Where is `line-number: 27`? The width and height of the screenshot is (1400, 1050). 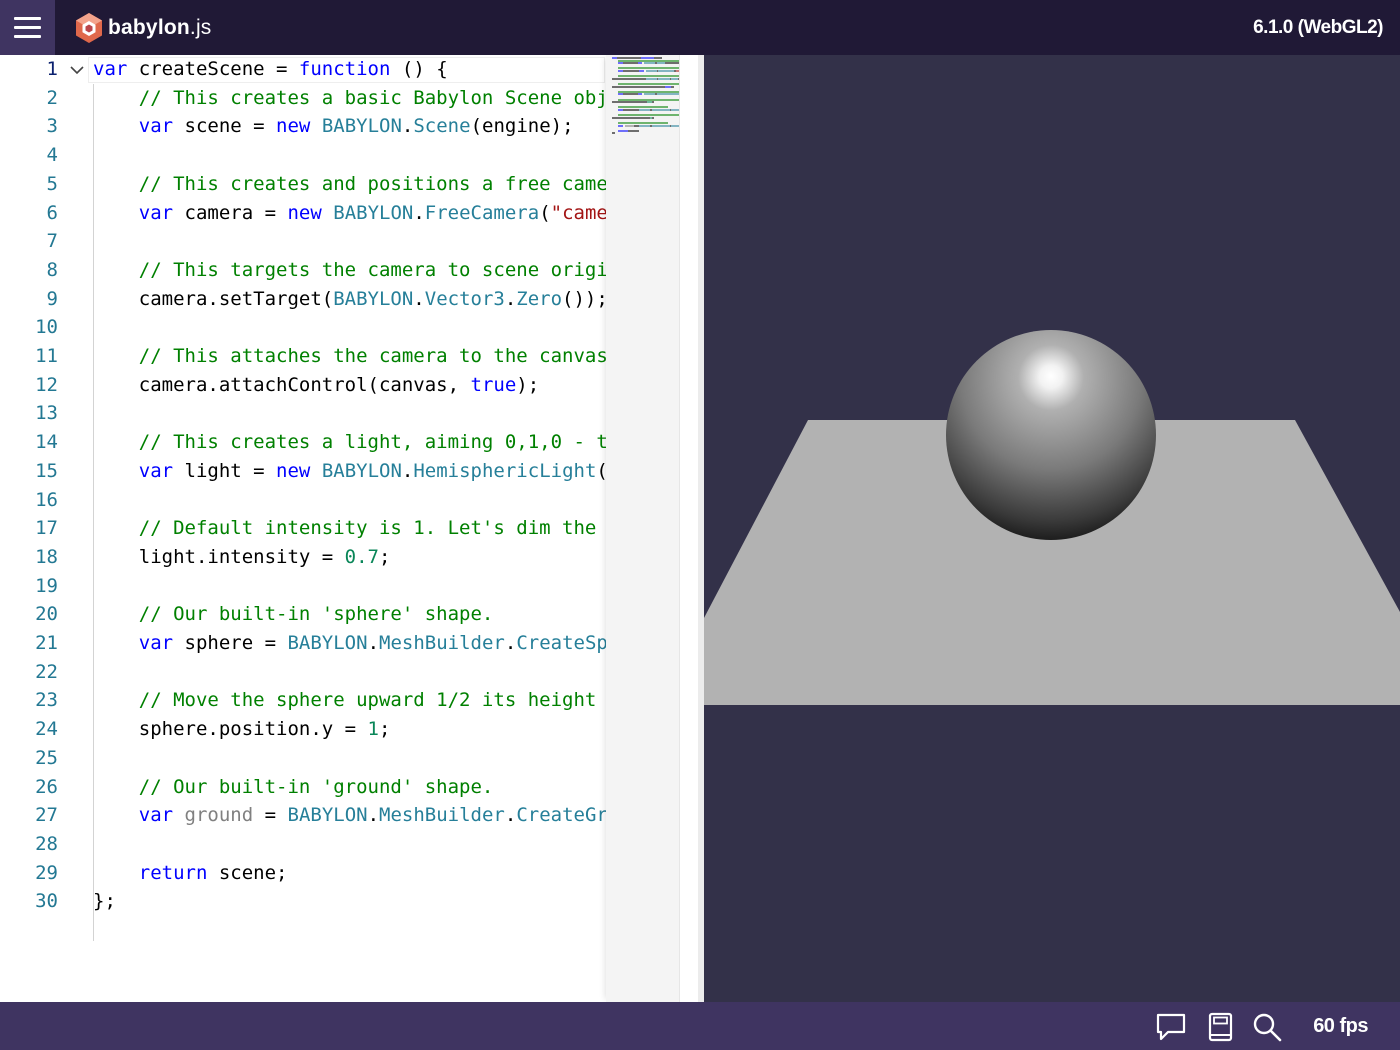
line-number: 27 is located at coordinates (46, 815).